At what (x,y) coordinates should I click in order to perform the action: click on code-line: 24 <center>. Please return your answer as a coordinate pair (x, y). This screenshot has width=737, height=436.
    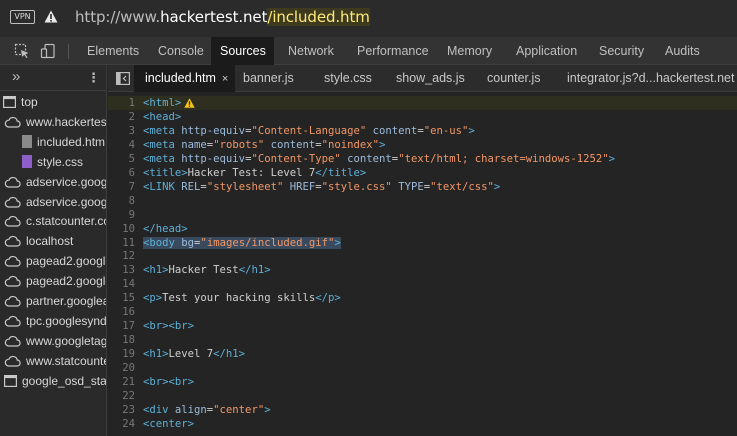
    Looking at the image, I should click on (422, 424).